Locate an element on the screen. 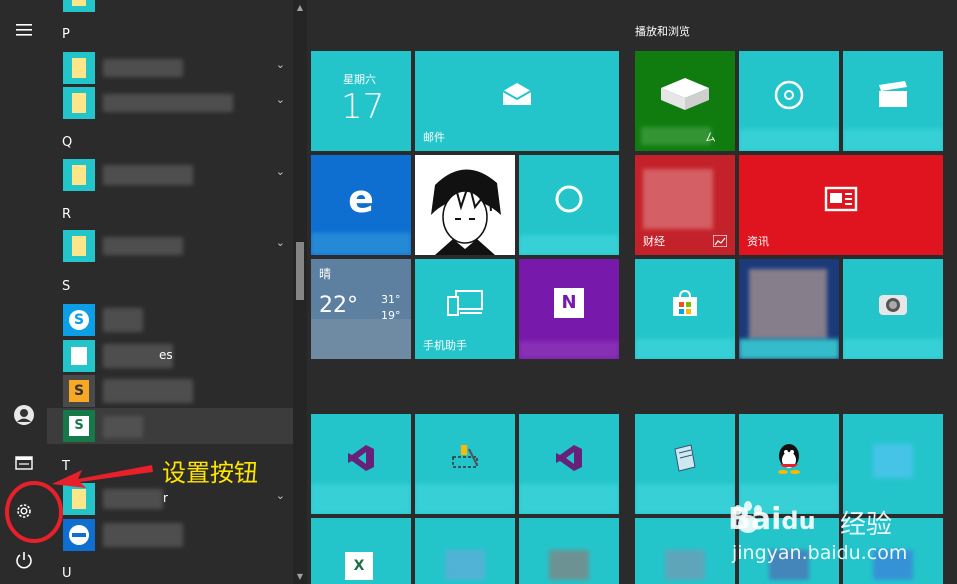 The image size is (957, 584). watermark-brand-a: Bai is located at coordinates (755, 519).